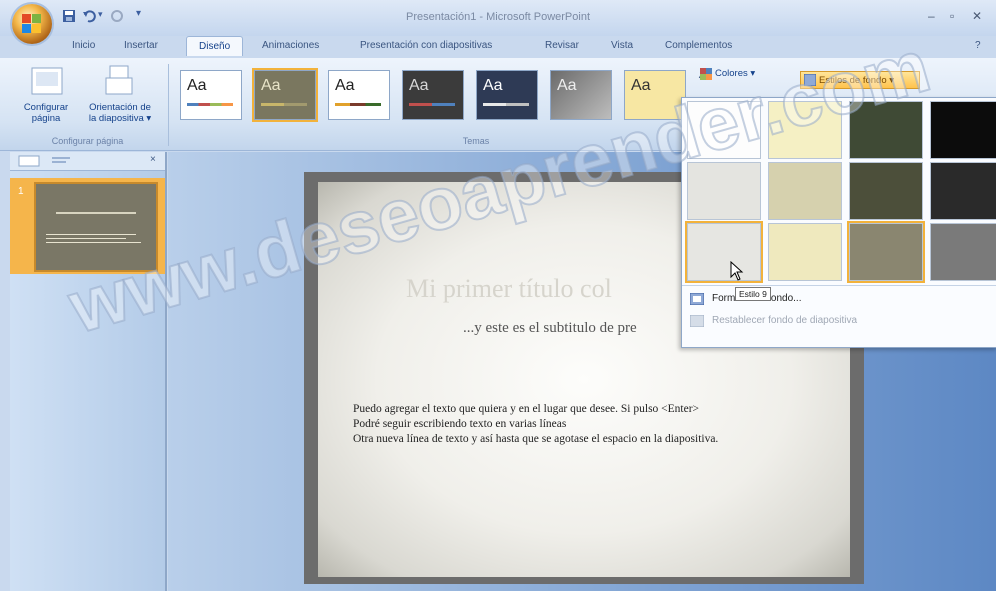 This screenshot has width=996, height=591. Describe the element at coordinates (697, 299) in the screenshot. I see `format-background-icon` at that location.